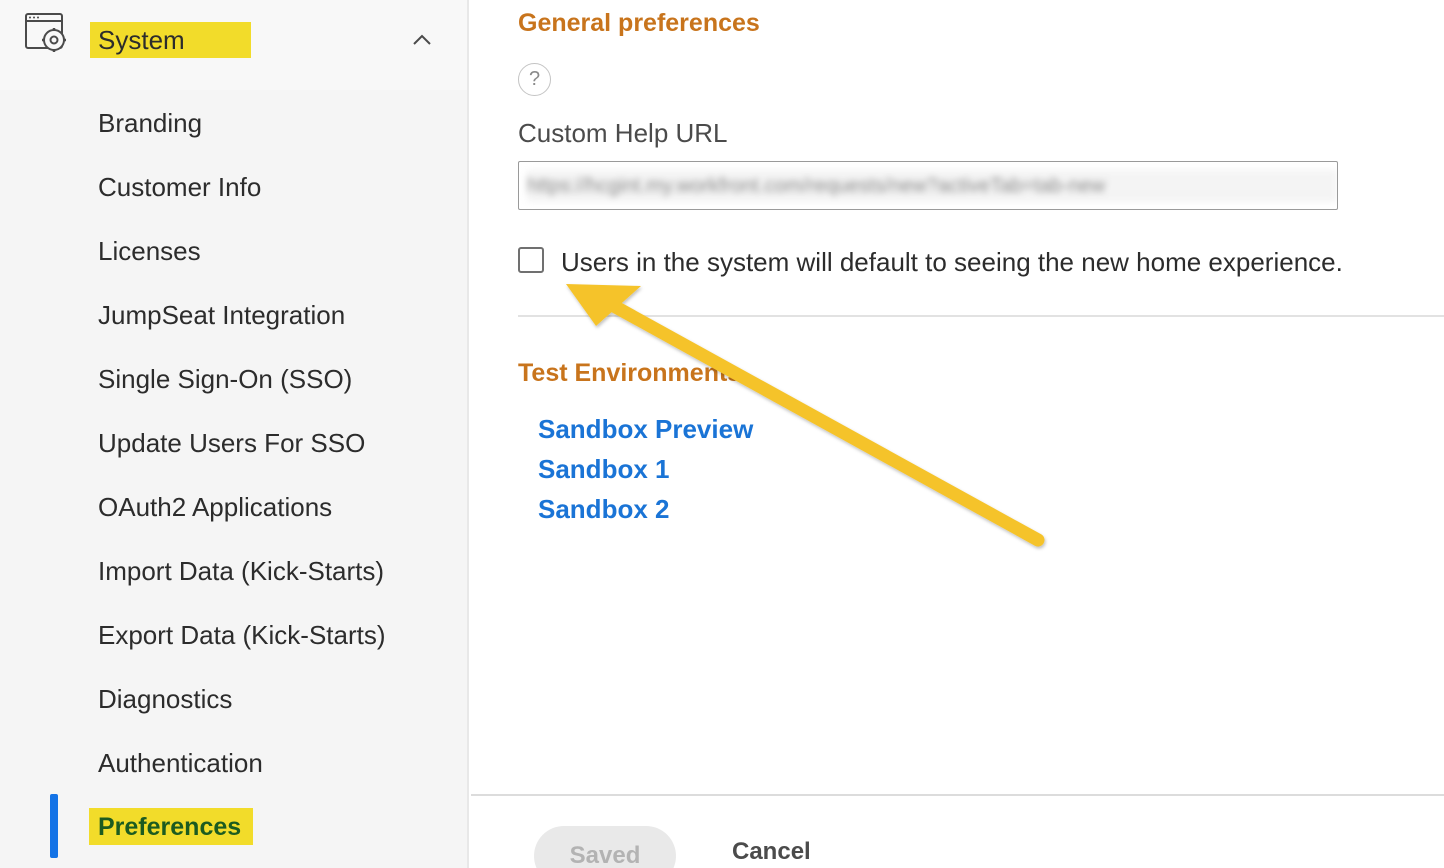 Image resolution: width=1444 pixels, height=868 pixels. Describe the element at coordinates (180, 763) in the screenshot. I see `sidebar-item-authentication: Authentication` at that location.